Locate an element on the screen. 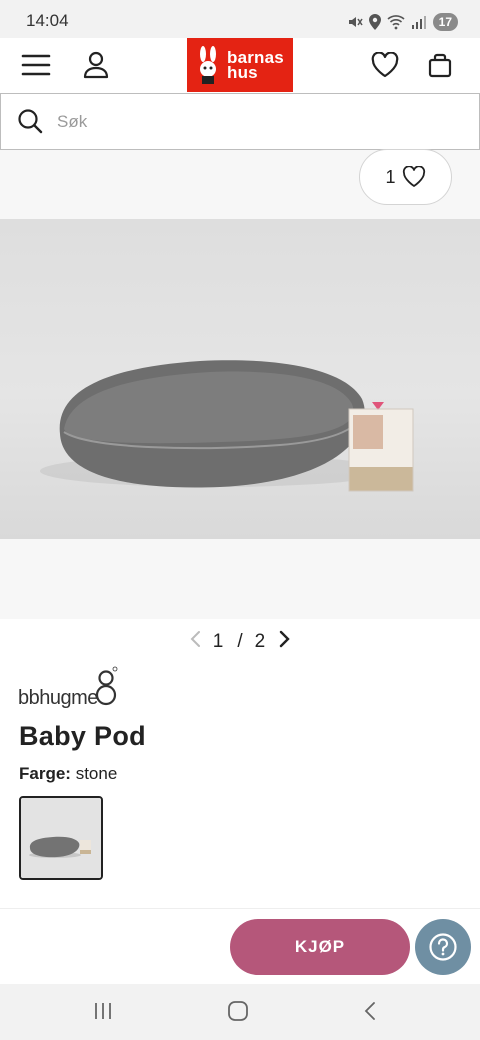 This screenshot has width=480, height=1040. top-header: barnas hus is located at coordinates (240, 65).